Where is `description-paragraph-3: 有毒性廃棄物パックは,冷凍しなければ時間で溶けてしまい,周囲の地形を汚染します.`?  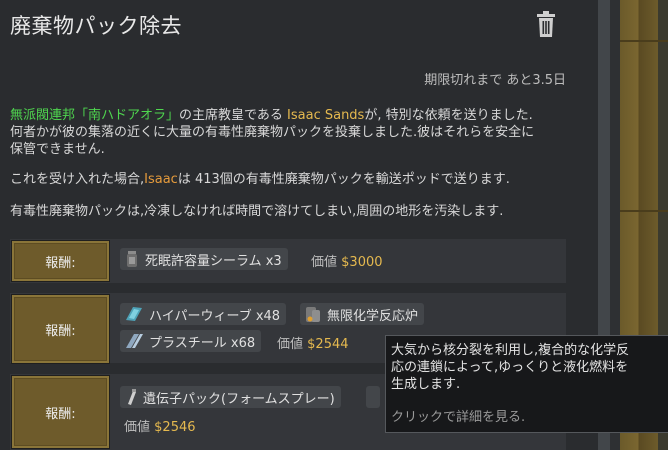
description-paragraph-3: 有毒性廃棄物パックは,冷凍しなければ時間で溶けてしまい,周囲の地形を汚染します. is located at coordinates (257, 211).